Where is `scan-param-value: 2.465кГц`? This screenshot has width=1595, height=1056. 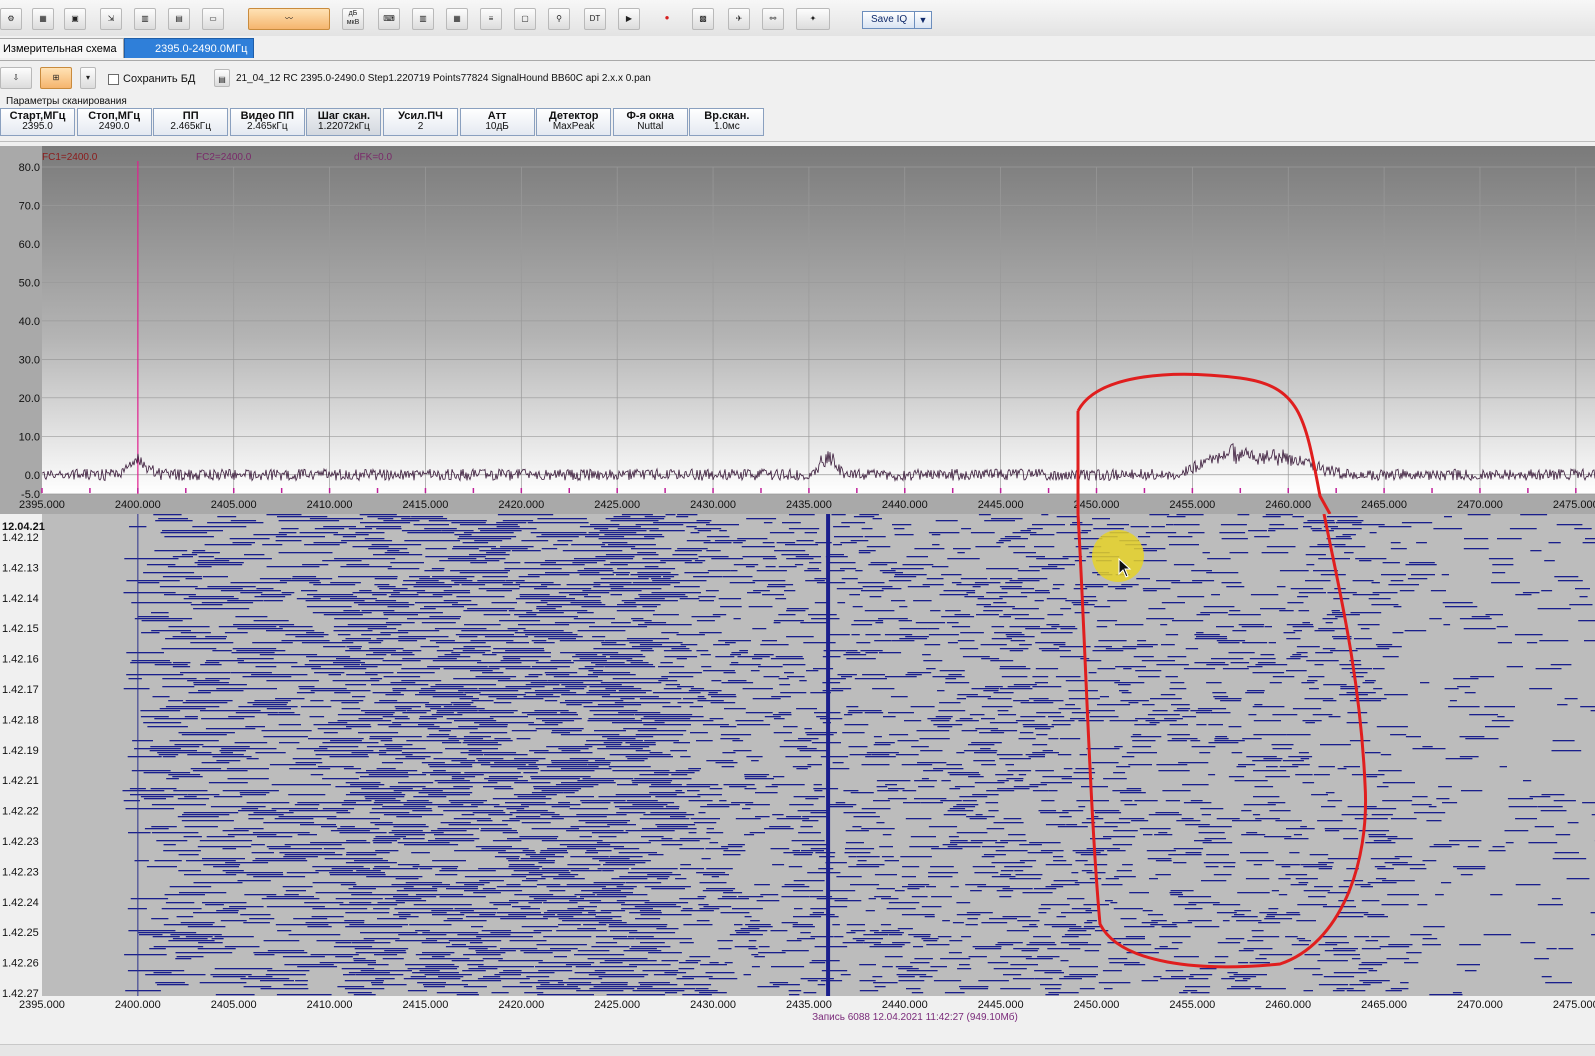 scan-param-value: 2.465кГц is located at coordinates (190, 126).